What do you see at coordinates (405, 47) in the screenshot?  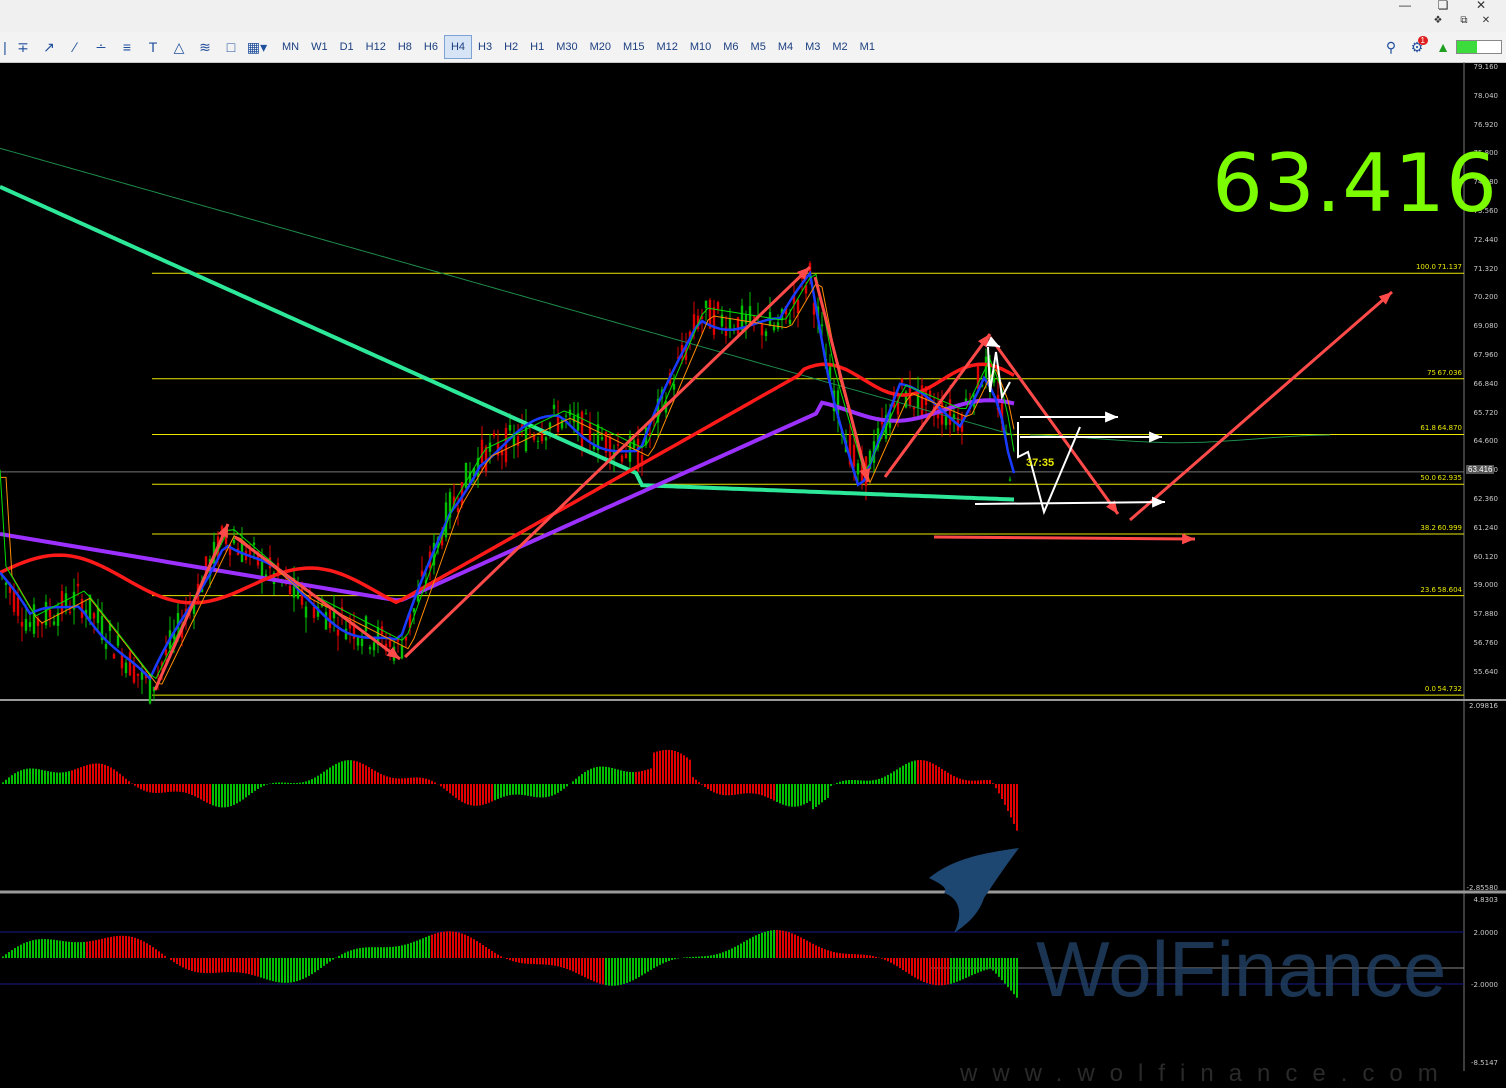 I see `timeframe-h8: H8` at bounding box center [405, 47].